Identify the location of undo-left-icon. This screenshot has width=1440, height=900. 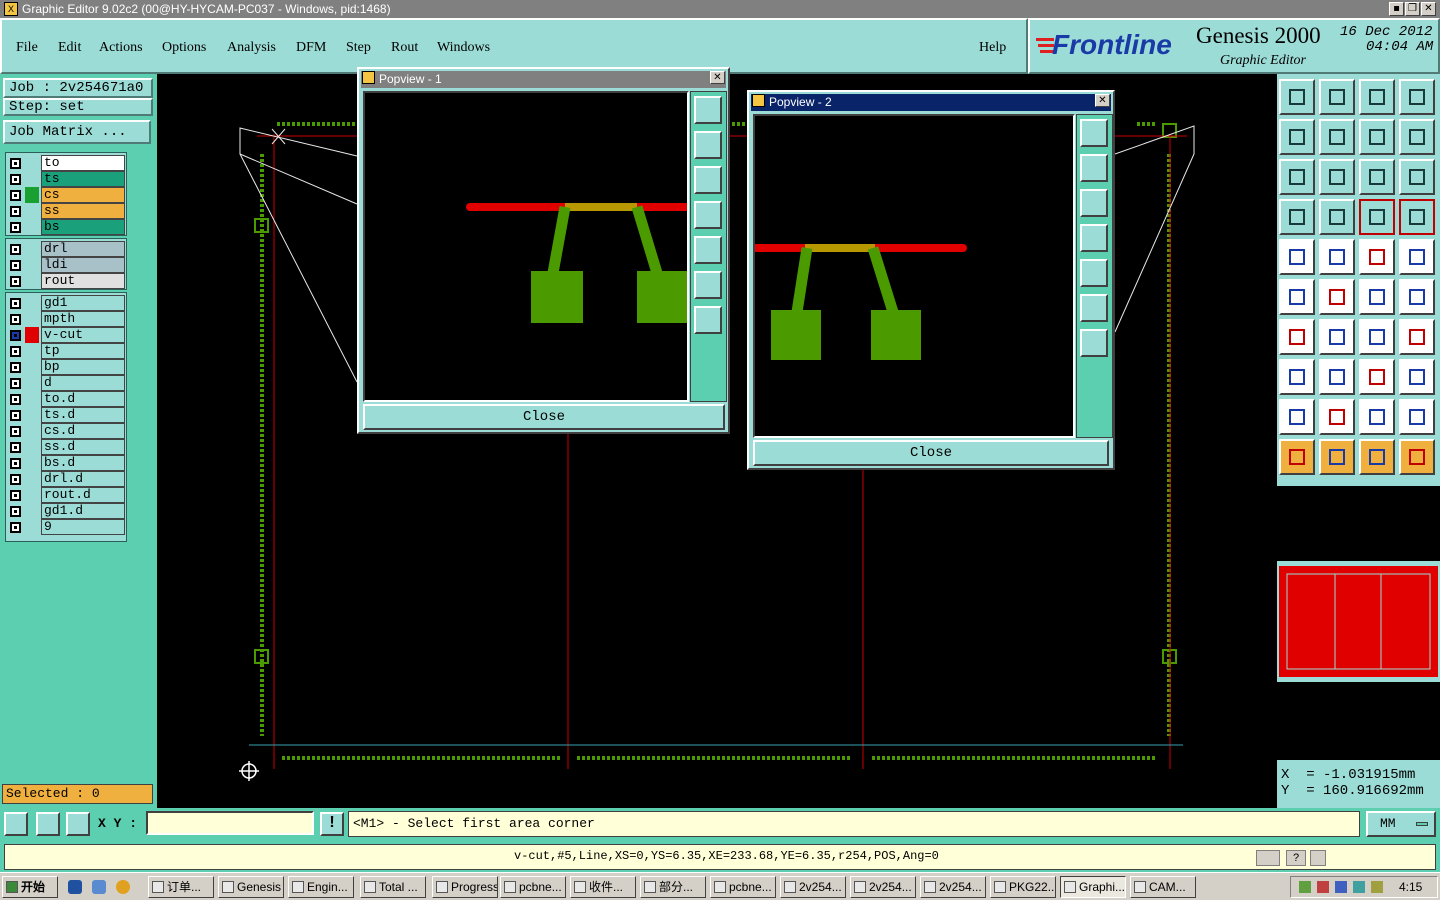
(1297, 137).